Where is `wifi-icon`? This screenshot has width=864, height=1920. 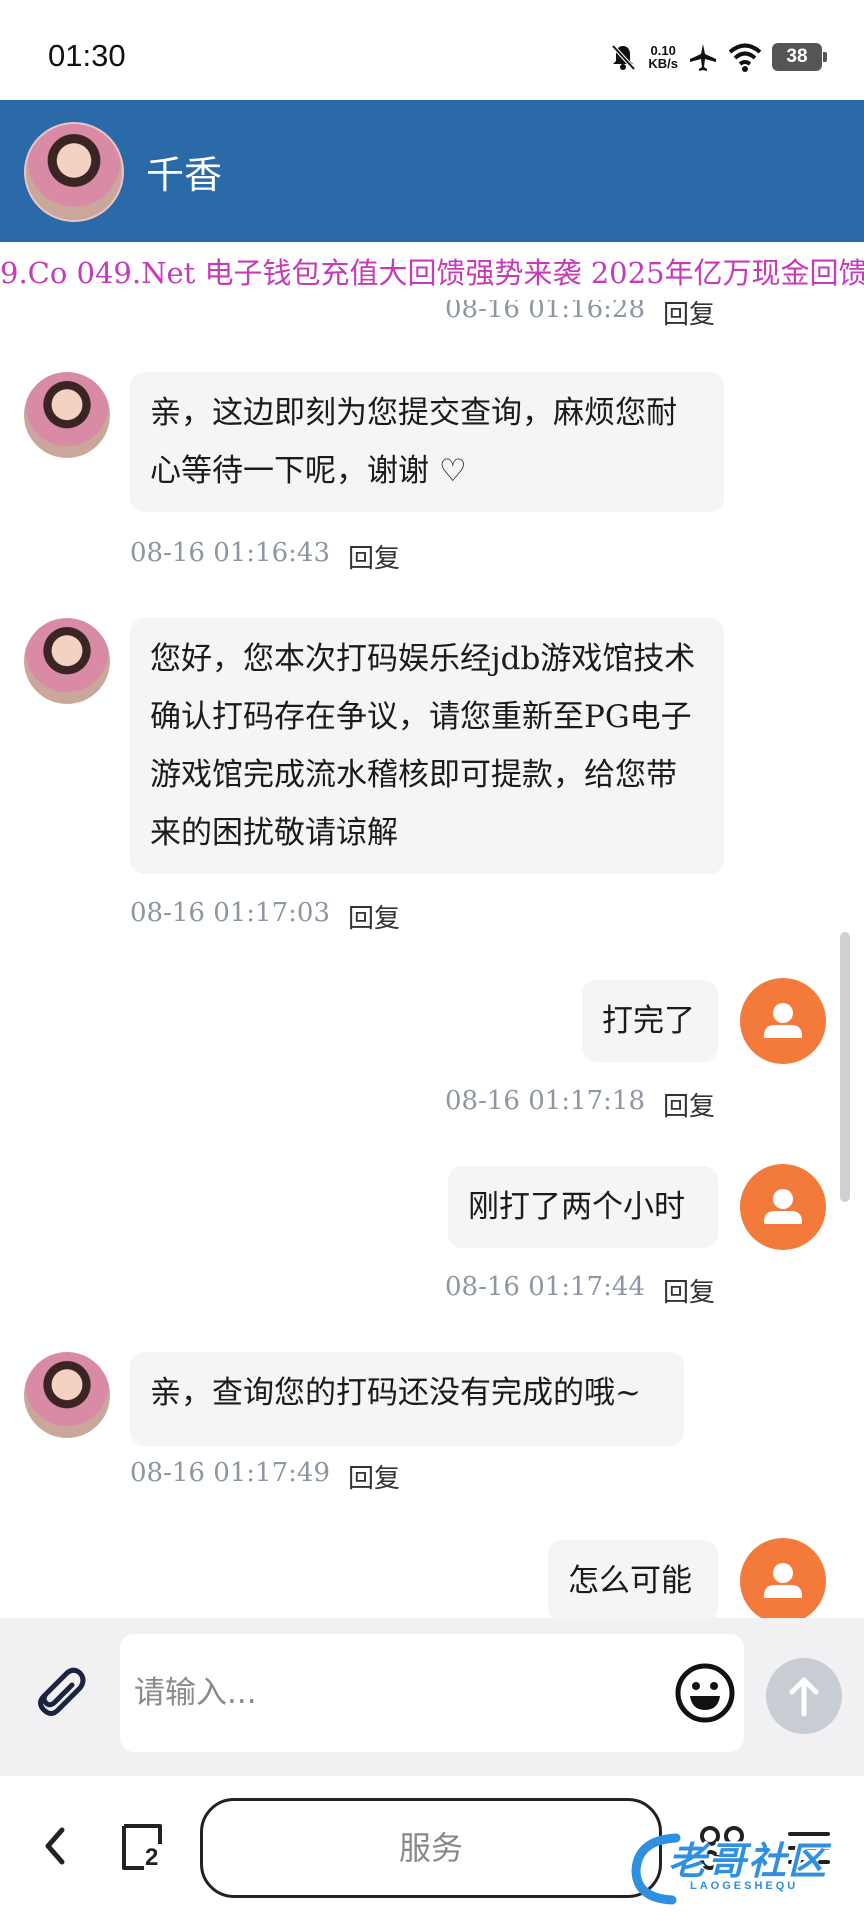 wifi-icon is located at coordinates (745, 57).